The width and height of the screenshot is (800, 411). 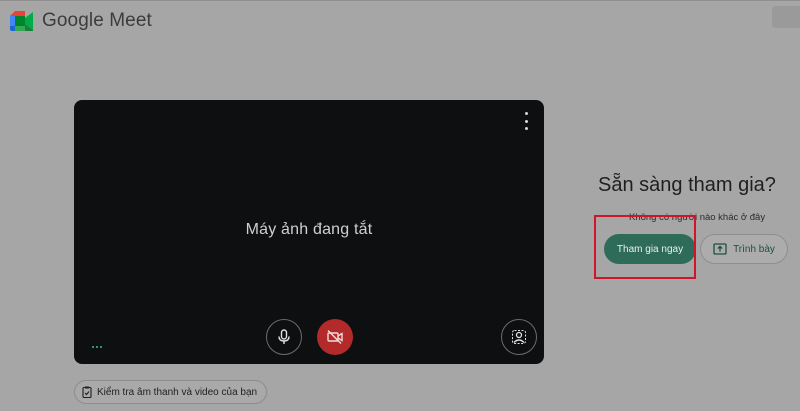 I want to click on audio-level-indicator, so click(x=97, y=347).